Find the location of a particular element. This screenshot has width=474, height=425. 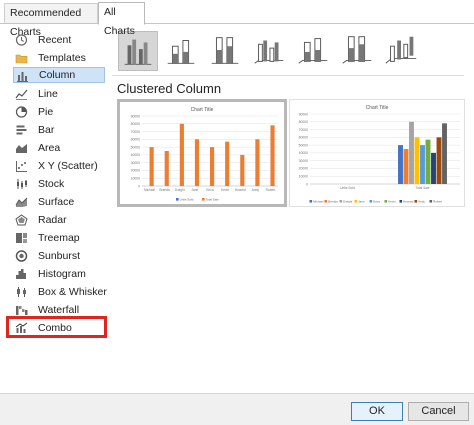

sidebar-item-label: X Y (Scatter) is located at coordinates (68, 166).